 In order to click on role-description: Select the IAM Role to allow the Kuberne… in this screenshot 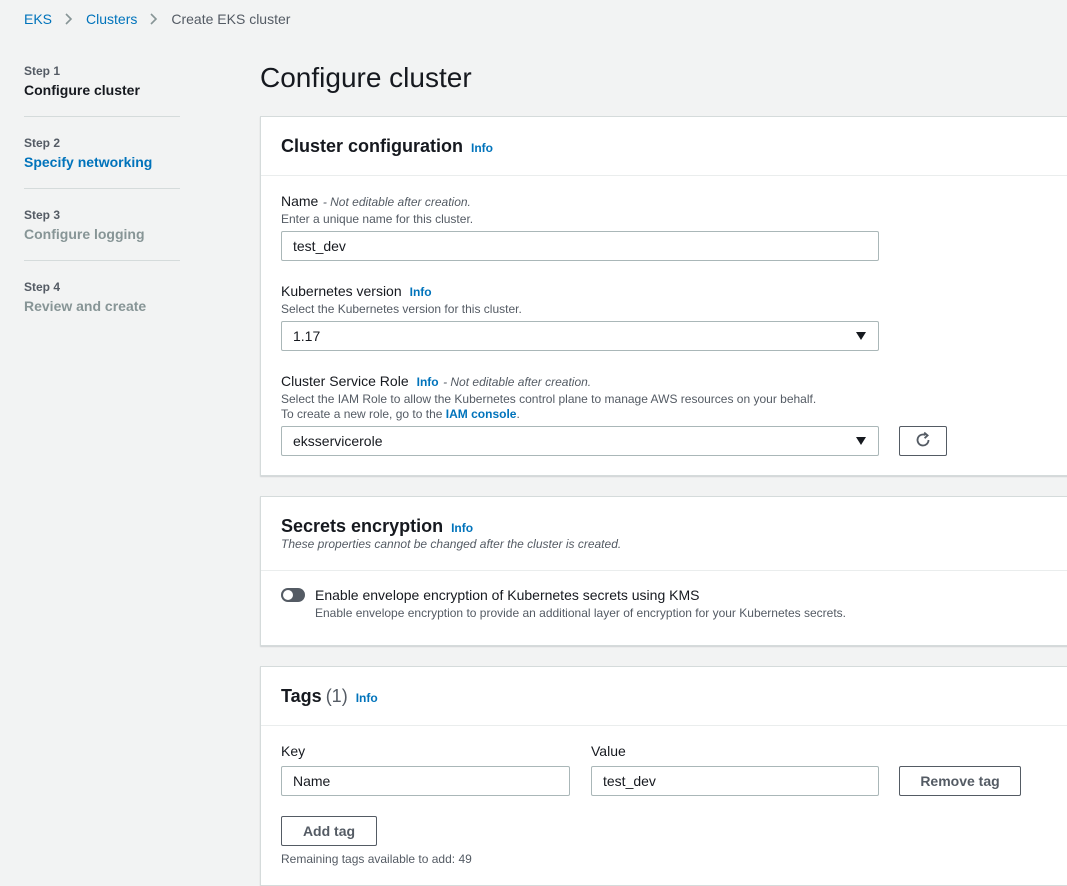, I will do `click(549, 399)`.